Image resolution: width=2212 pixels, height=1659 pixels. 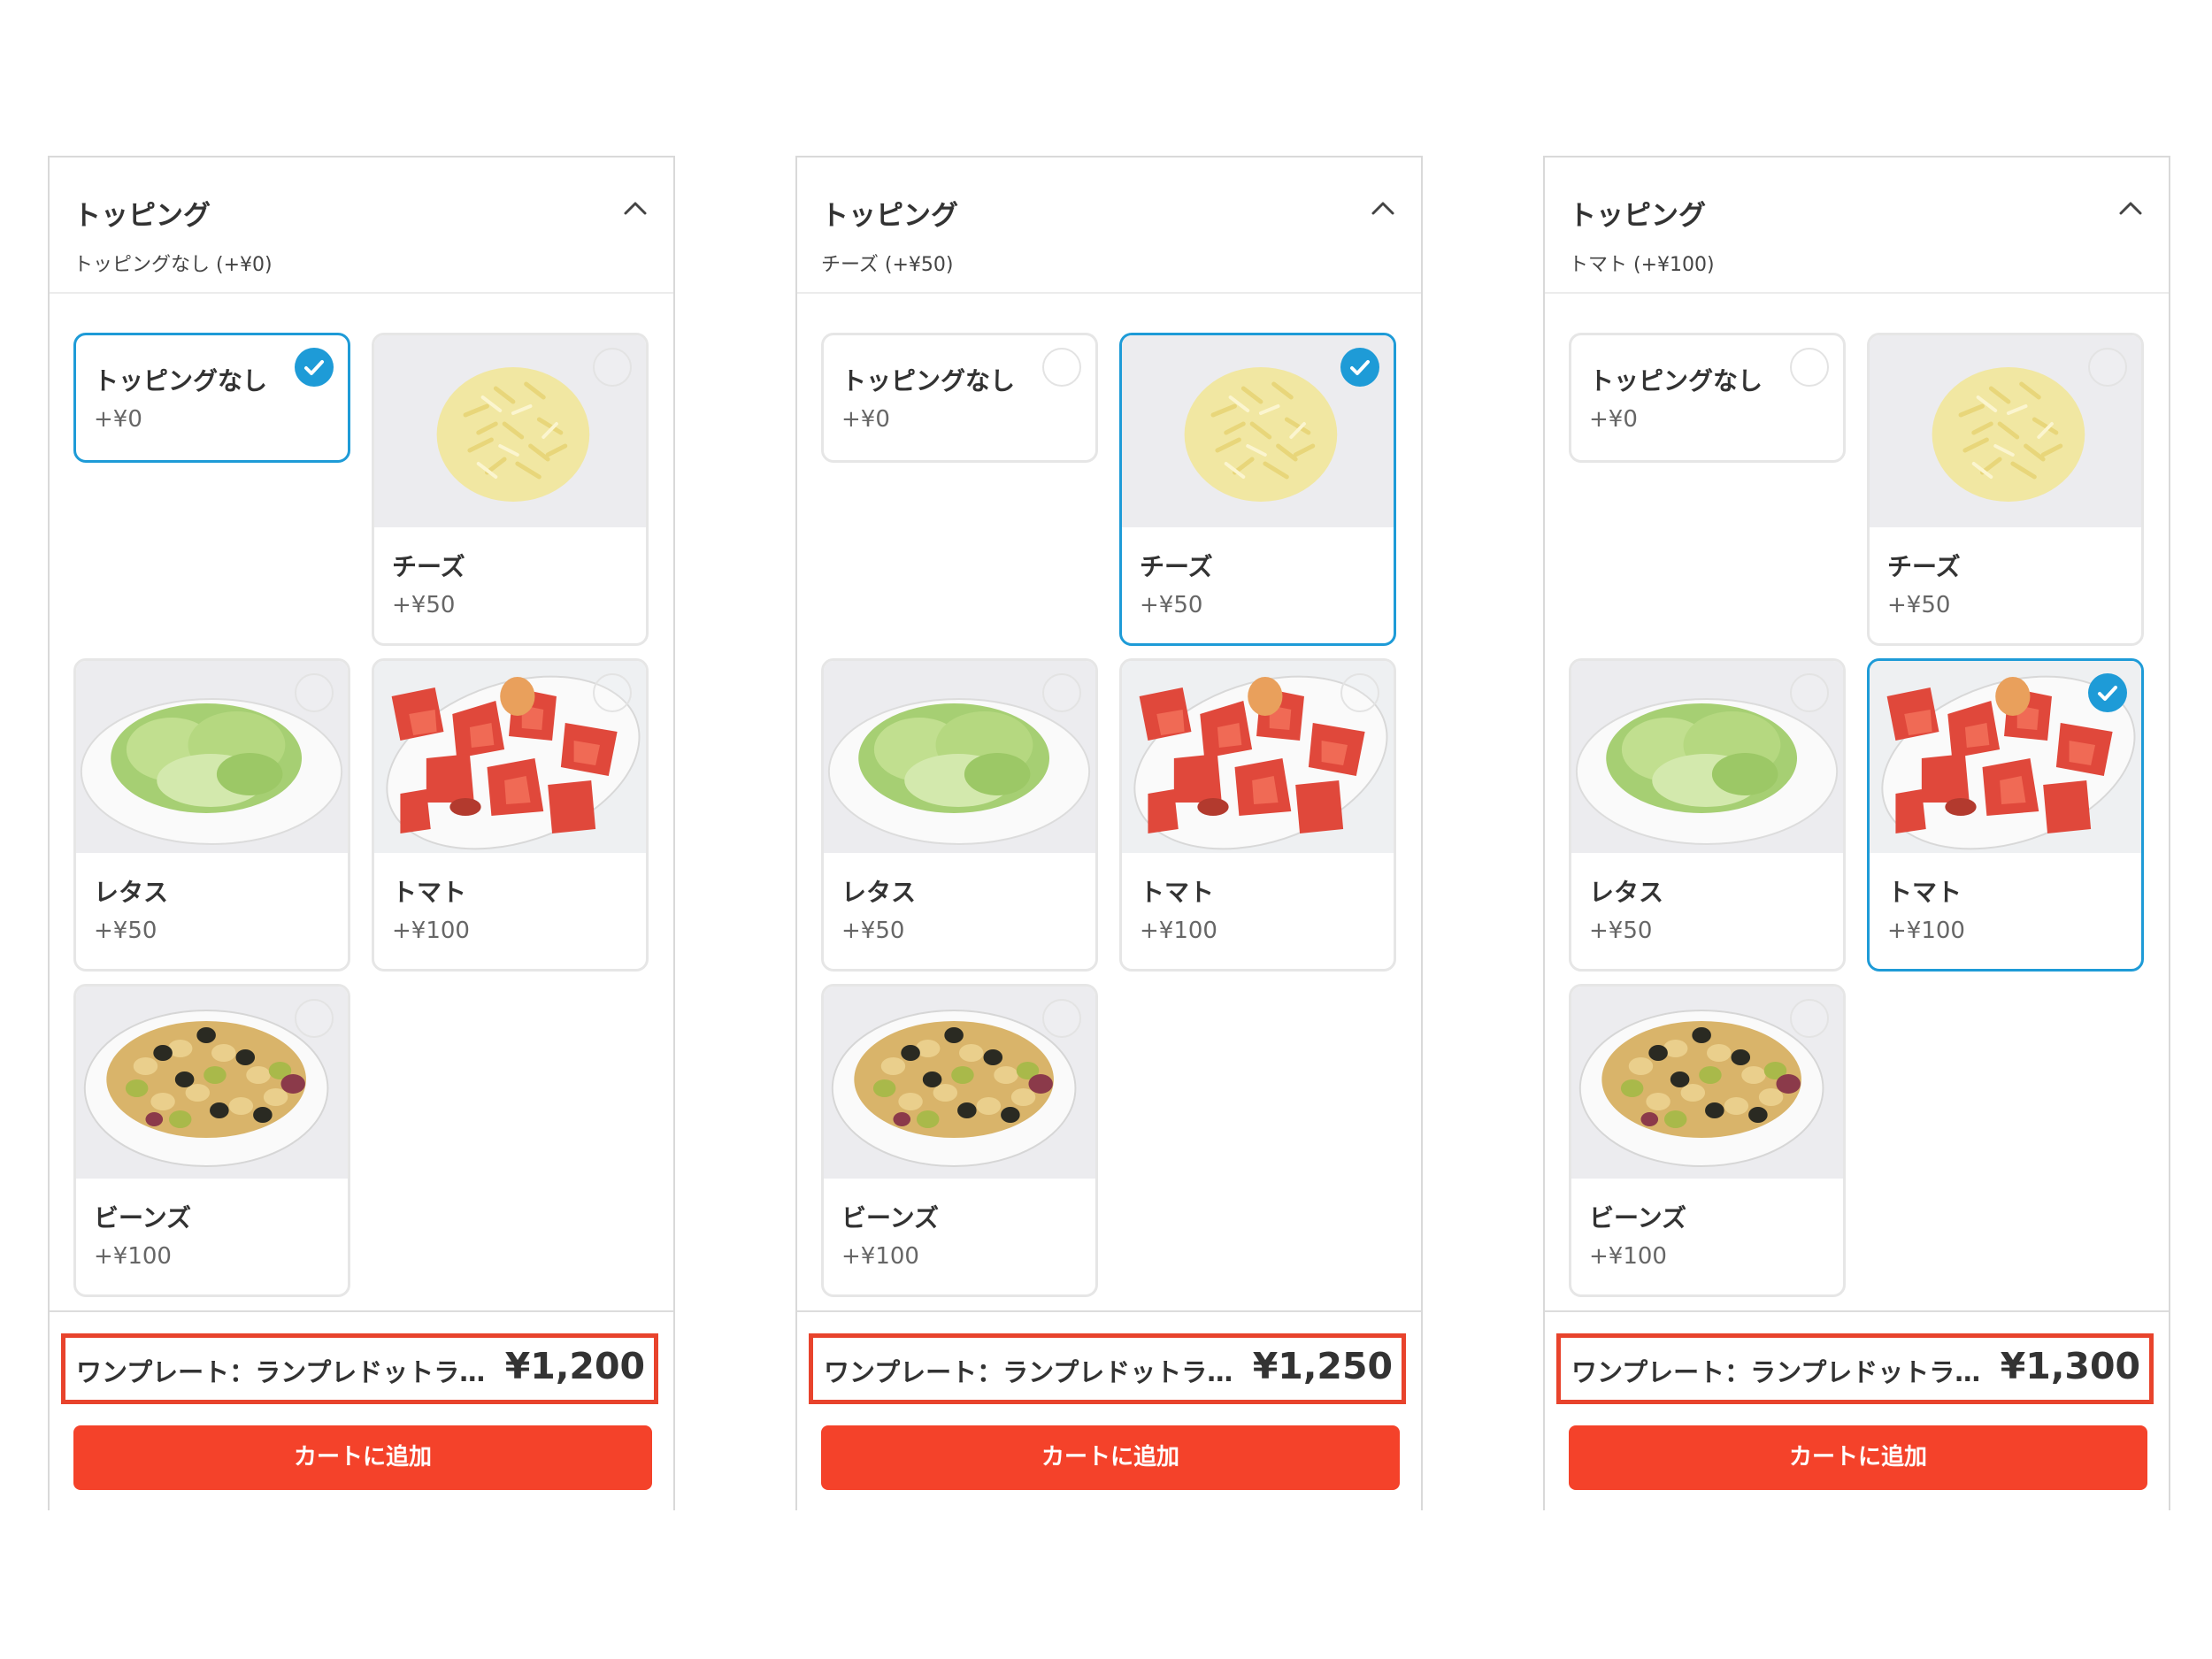 What do you see at coordinates (1109, 226) in the screenshot?
I see `topping-header: トッピング チーズ (+¥50)` at bounding box center [1109, 226].